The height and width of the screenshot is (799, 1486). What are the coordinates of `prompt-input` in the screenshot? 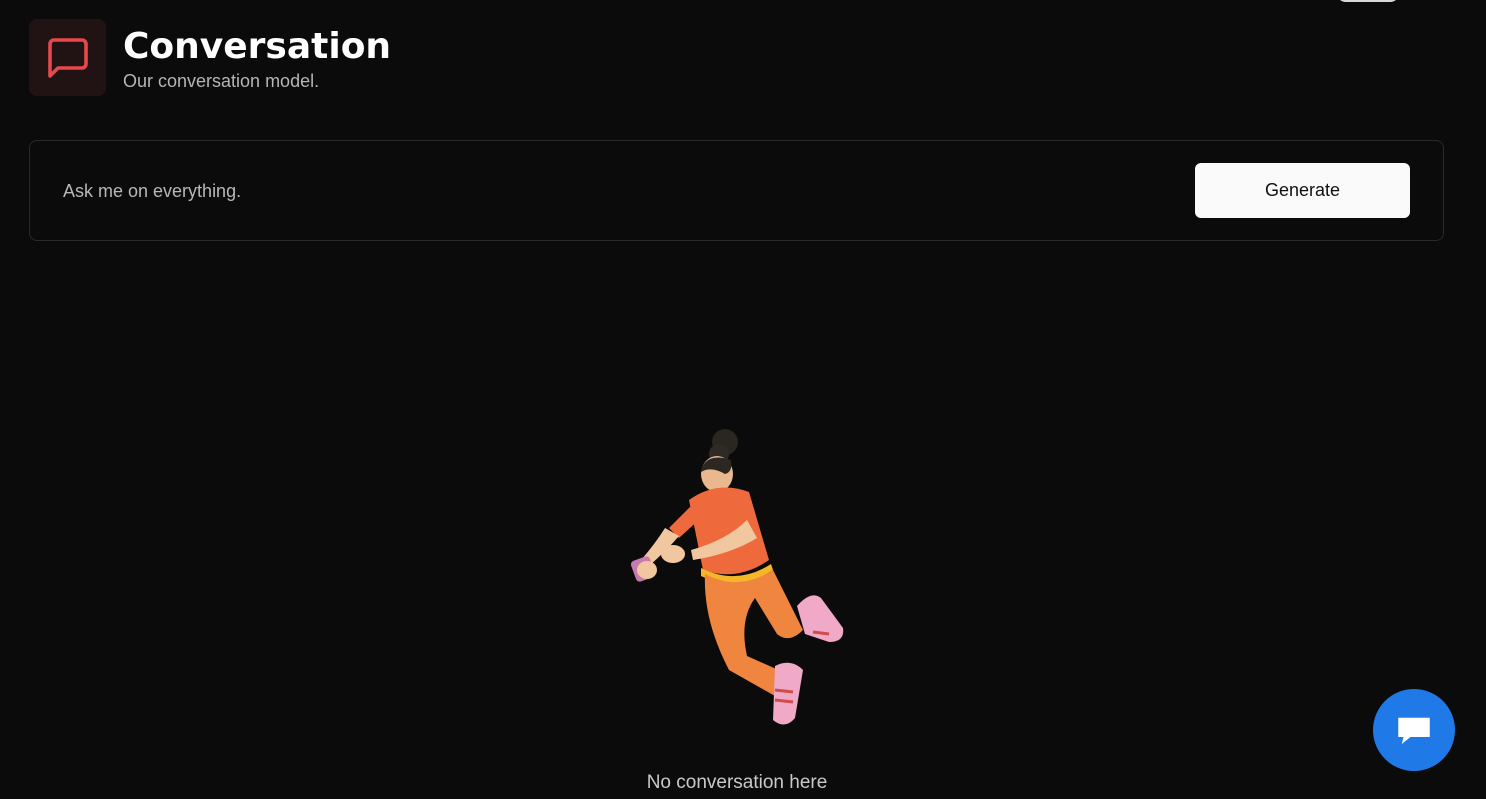 It's located at (613, 191).